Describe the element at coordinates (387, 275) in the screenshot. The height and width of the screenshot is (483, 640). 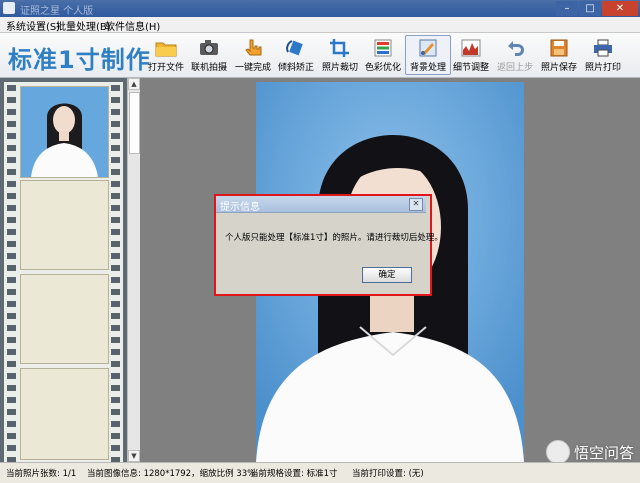
I see `ok-button: 确定` at that location.